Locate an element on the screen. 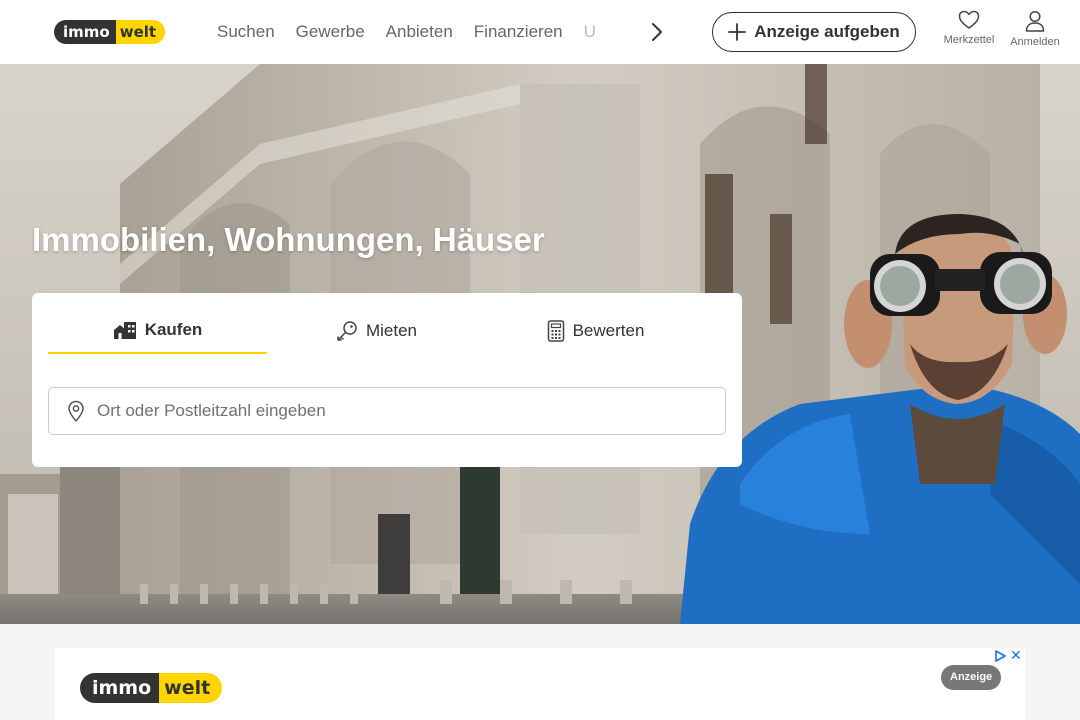 The width and height of the screenshot is (1080, 720). tab-kaufen: Kaufen is located at coordinates (157, 330).